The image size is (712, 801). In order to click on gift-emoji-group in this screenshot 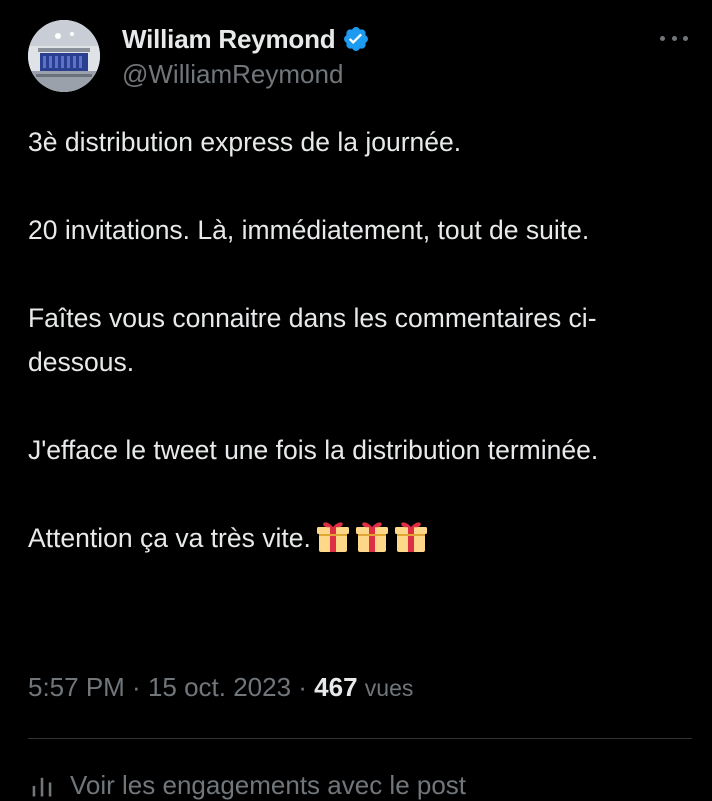, I will do `click(372, 536)`.